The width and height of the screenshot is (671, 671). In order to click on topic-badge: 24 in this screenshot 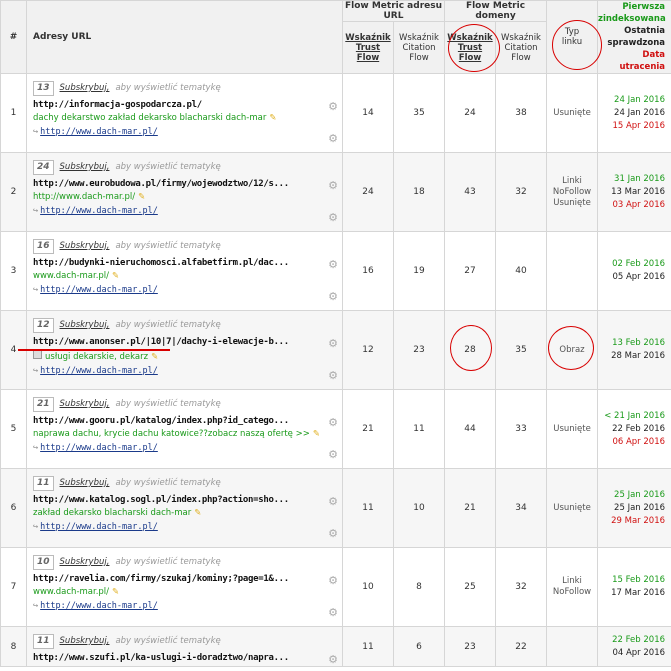, I will do `click(43, 167)`.